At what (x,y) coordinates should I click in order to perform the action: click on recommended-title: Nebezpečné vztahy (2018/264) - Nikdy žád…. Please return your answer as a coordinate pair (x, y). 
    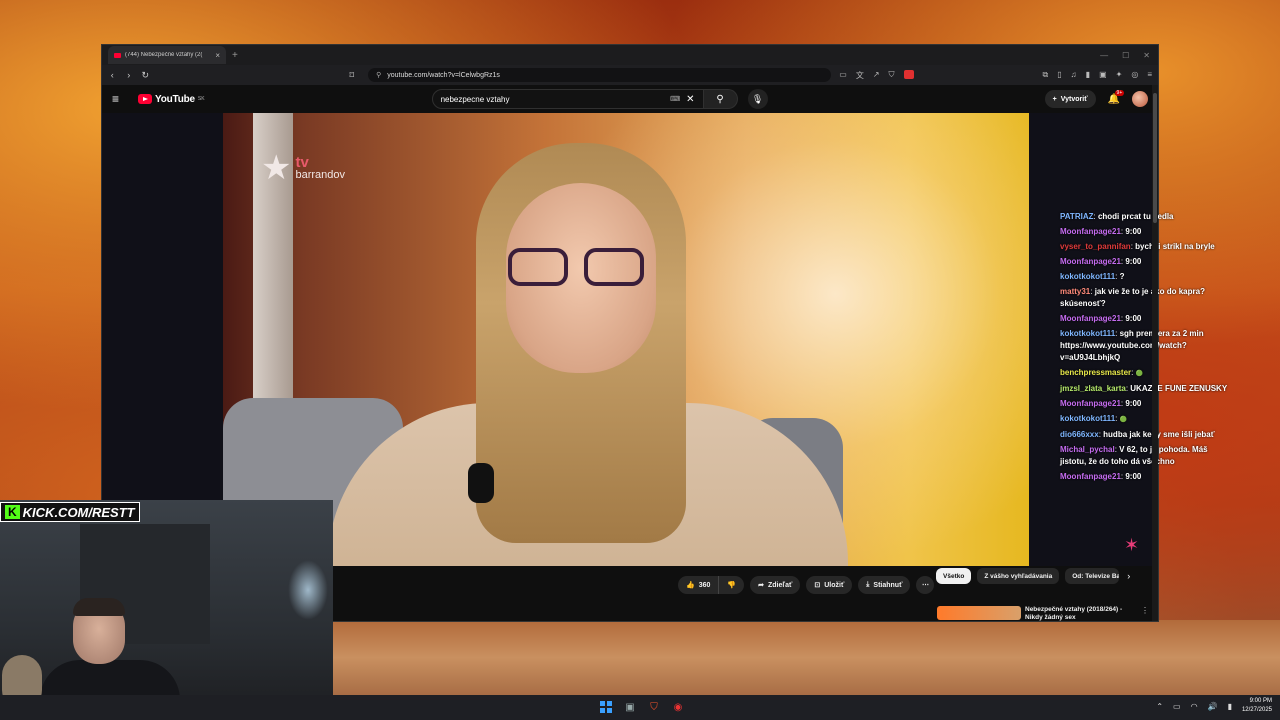
    Looking at the image, I should click on (1080, 614).